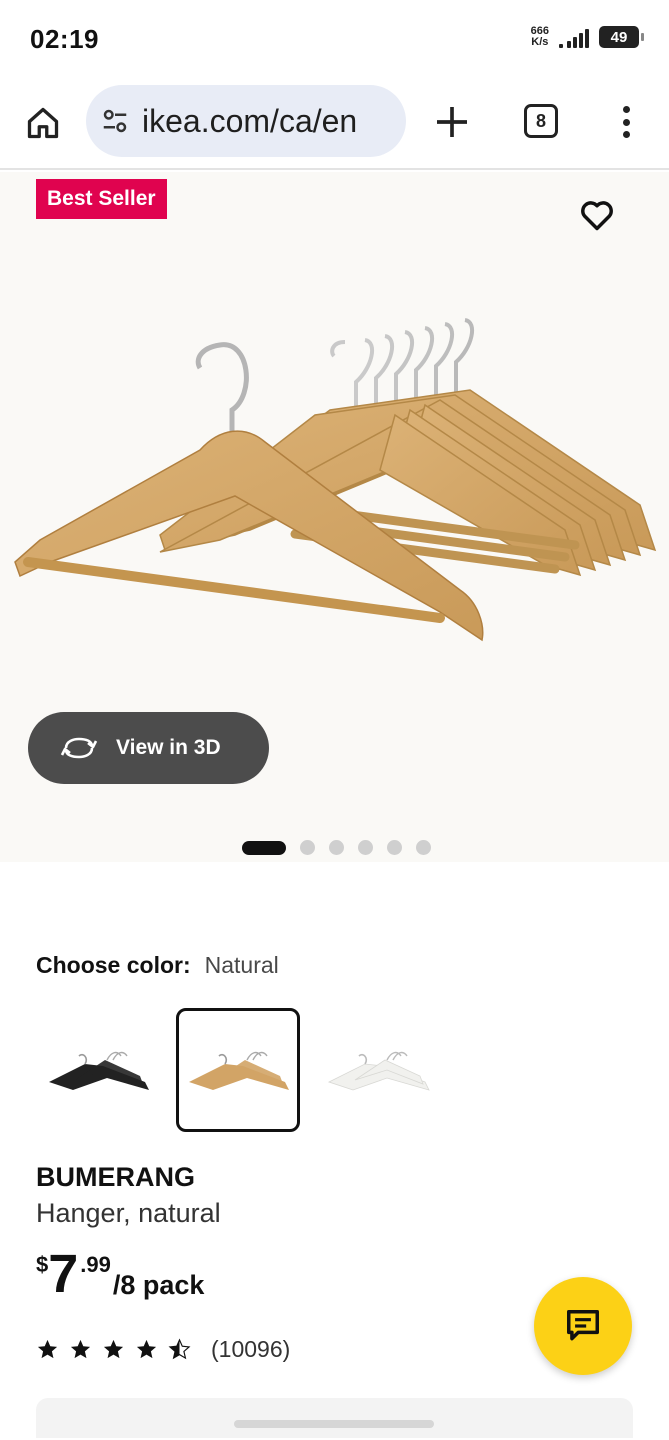  I want to click on color-value: Natural, so click(241, 965).